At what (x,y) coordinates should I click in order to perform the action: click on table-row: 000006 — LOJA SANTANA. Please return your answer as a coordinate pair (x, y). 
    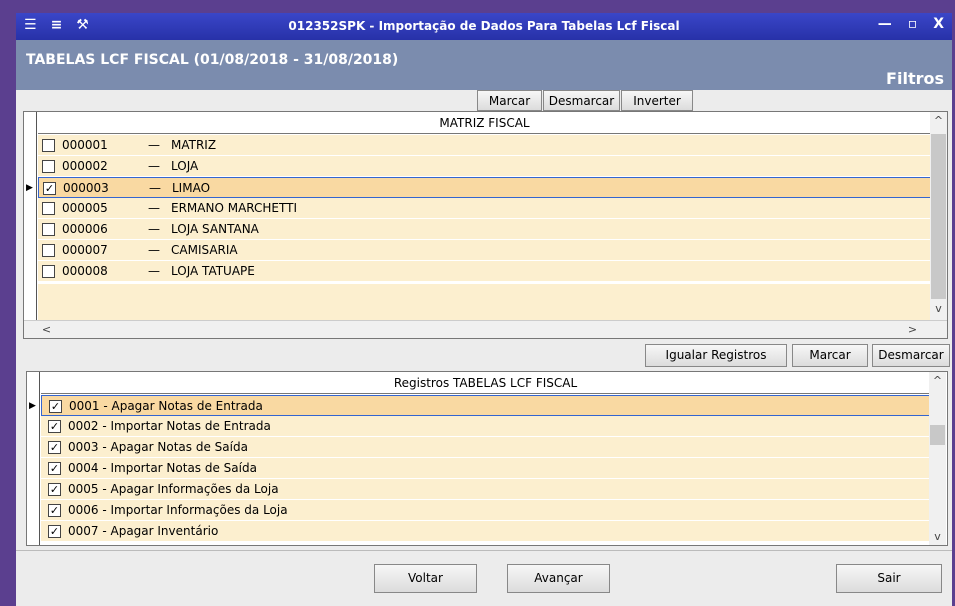
    Looking at the image, I should click on (484, 229).